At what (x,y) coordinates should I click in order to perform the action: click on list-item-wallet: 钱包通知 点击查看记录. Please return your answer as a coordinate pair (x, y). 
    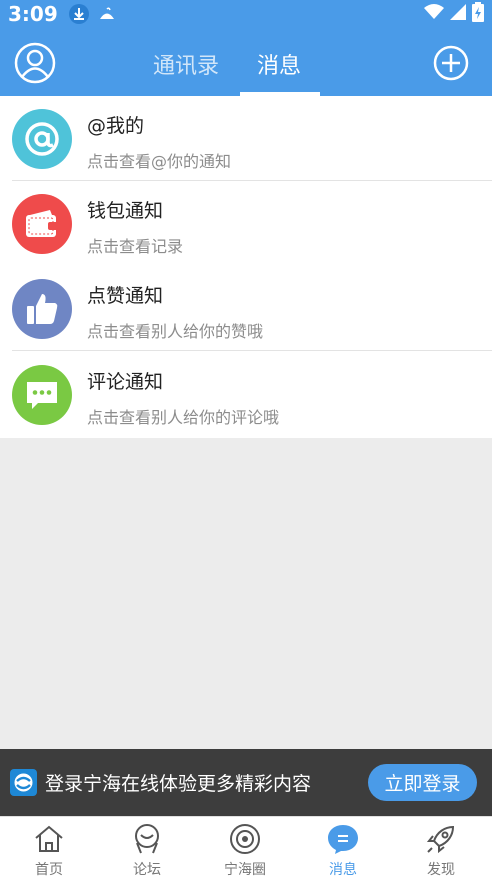
    Looking at the image, I should click on (246, 223).